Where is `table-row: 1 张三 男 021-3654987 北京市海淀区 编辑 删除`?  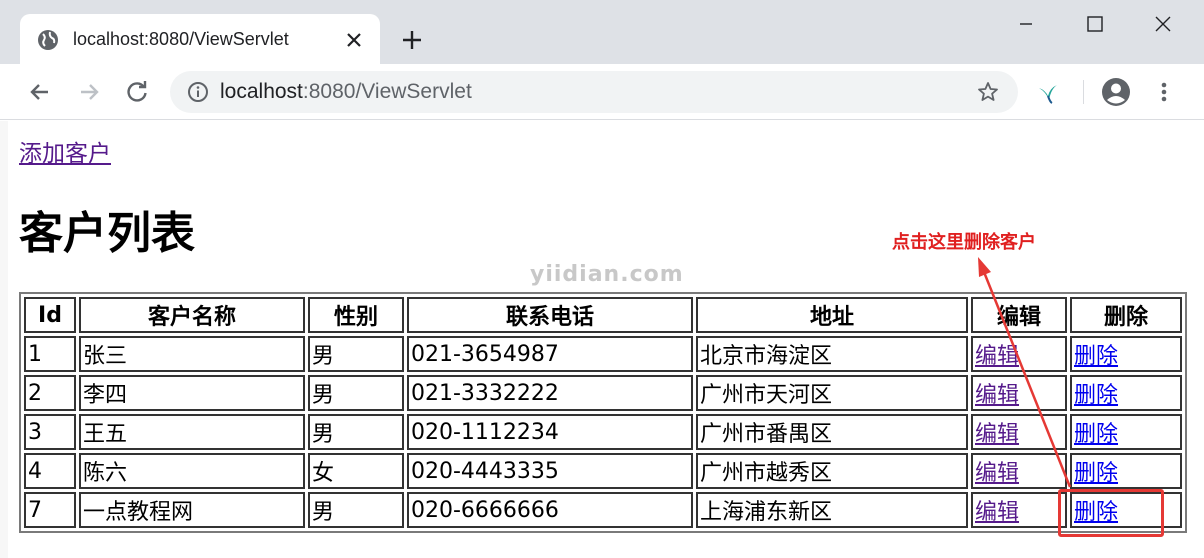
table-row: 1 张三 男 021-3654987 北京市海淀区 编辑 删除 is located at coordinates (603, 354).